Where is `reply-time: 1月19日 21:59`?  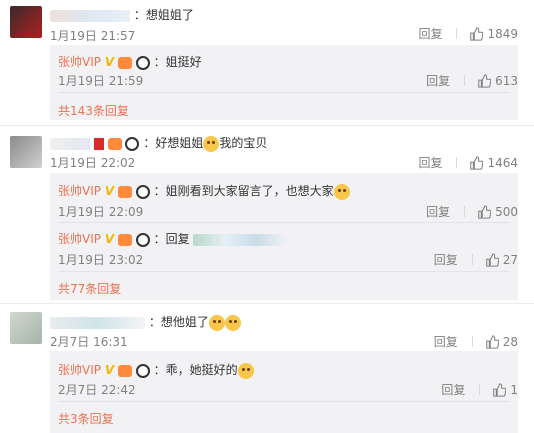
reply-time: 1月19日 21:59 is located at coordinates (101, 81).